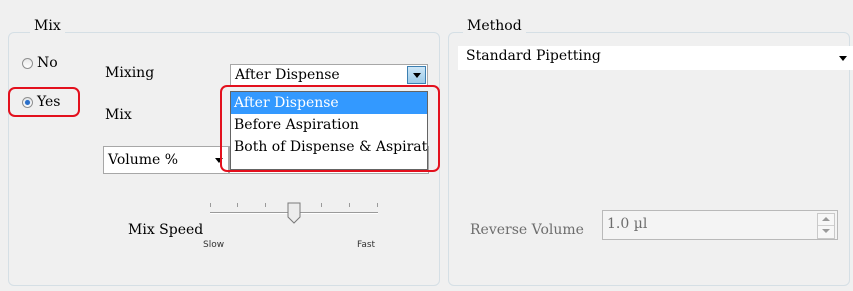 The width and height of the screenshot is (853, 291). I want to click on mixing-label: Mixing, so click(130, 73).